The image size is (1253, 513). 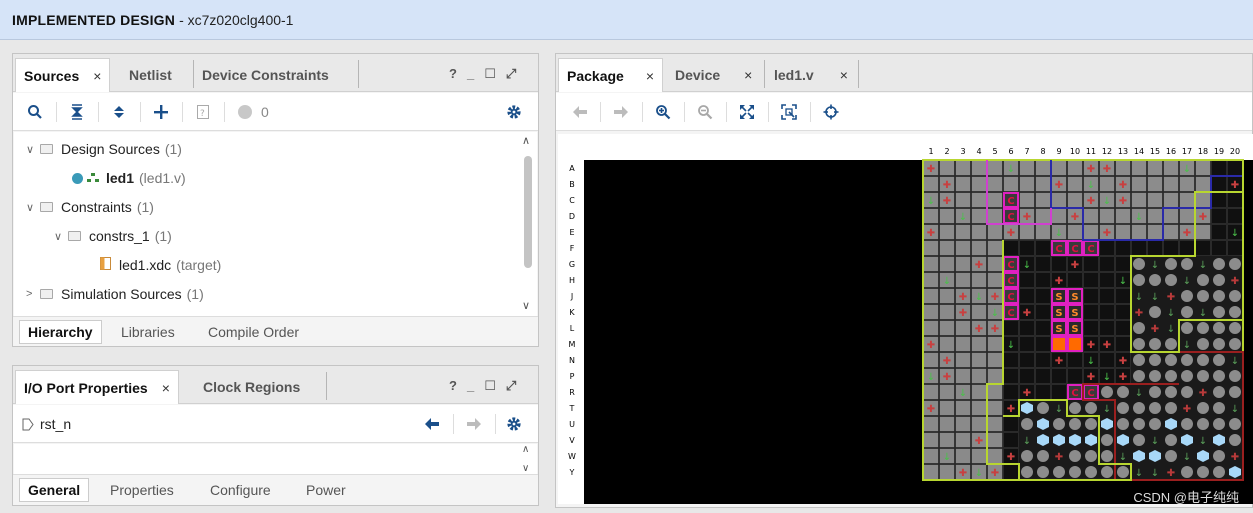 What do you see at coordinates (113, 236) in the screenshot?
I see `tree-item-constrs-1: ∨ constrs_1 (1)` at bounding box center [113, 236].